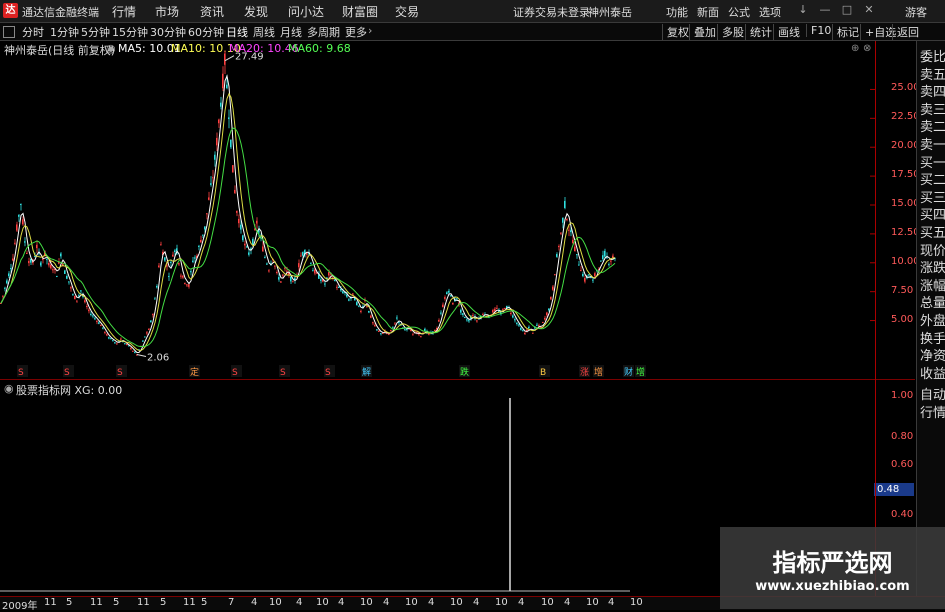 The image size is (945, 612). I want to click on event-tag: 涨, so click(584, 372).